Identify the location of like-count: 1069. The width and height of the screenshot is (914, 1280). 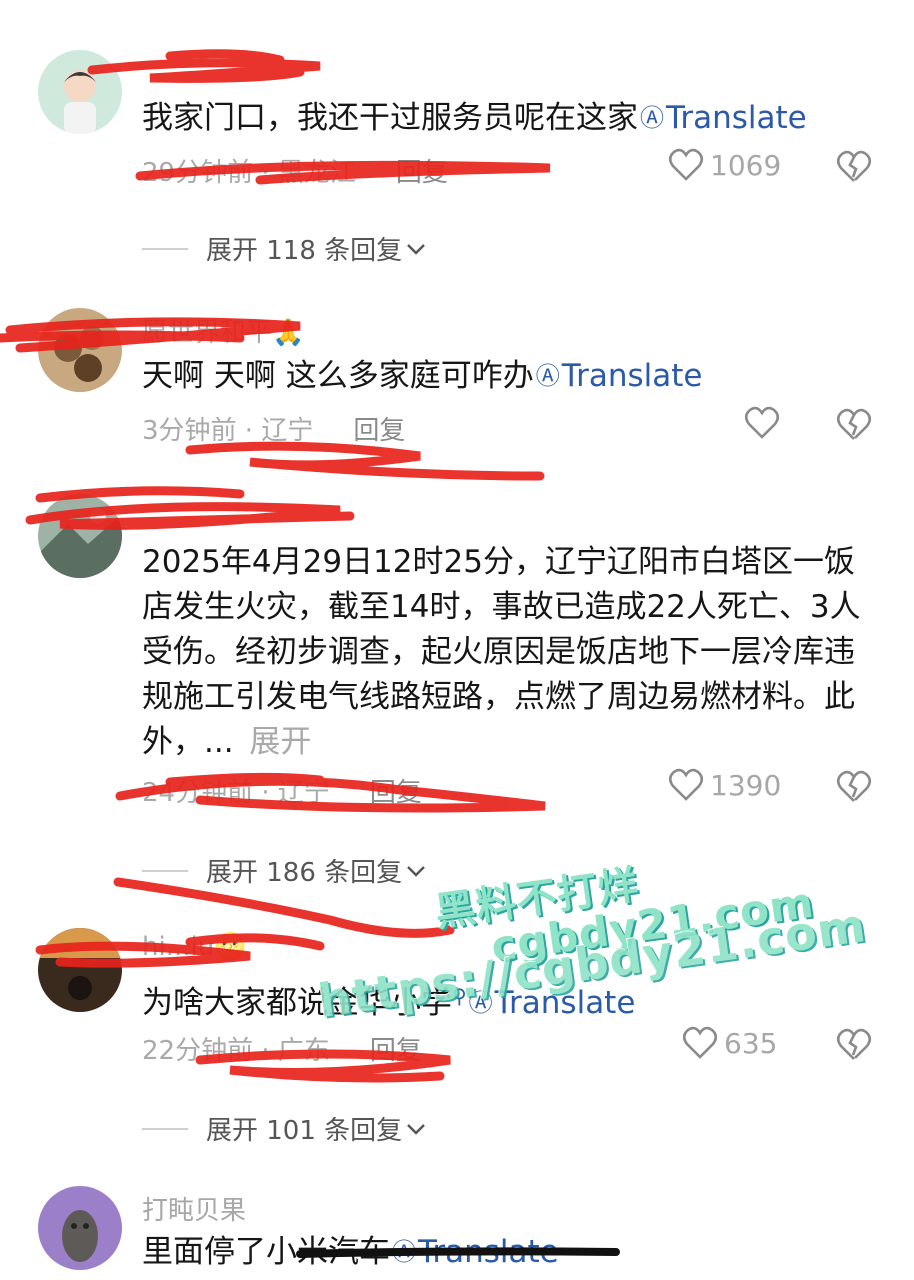
(746, 165).